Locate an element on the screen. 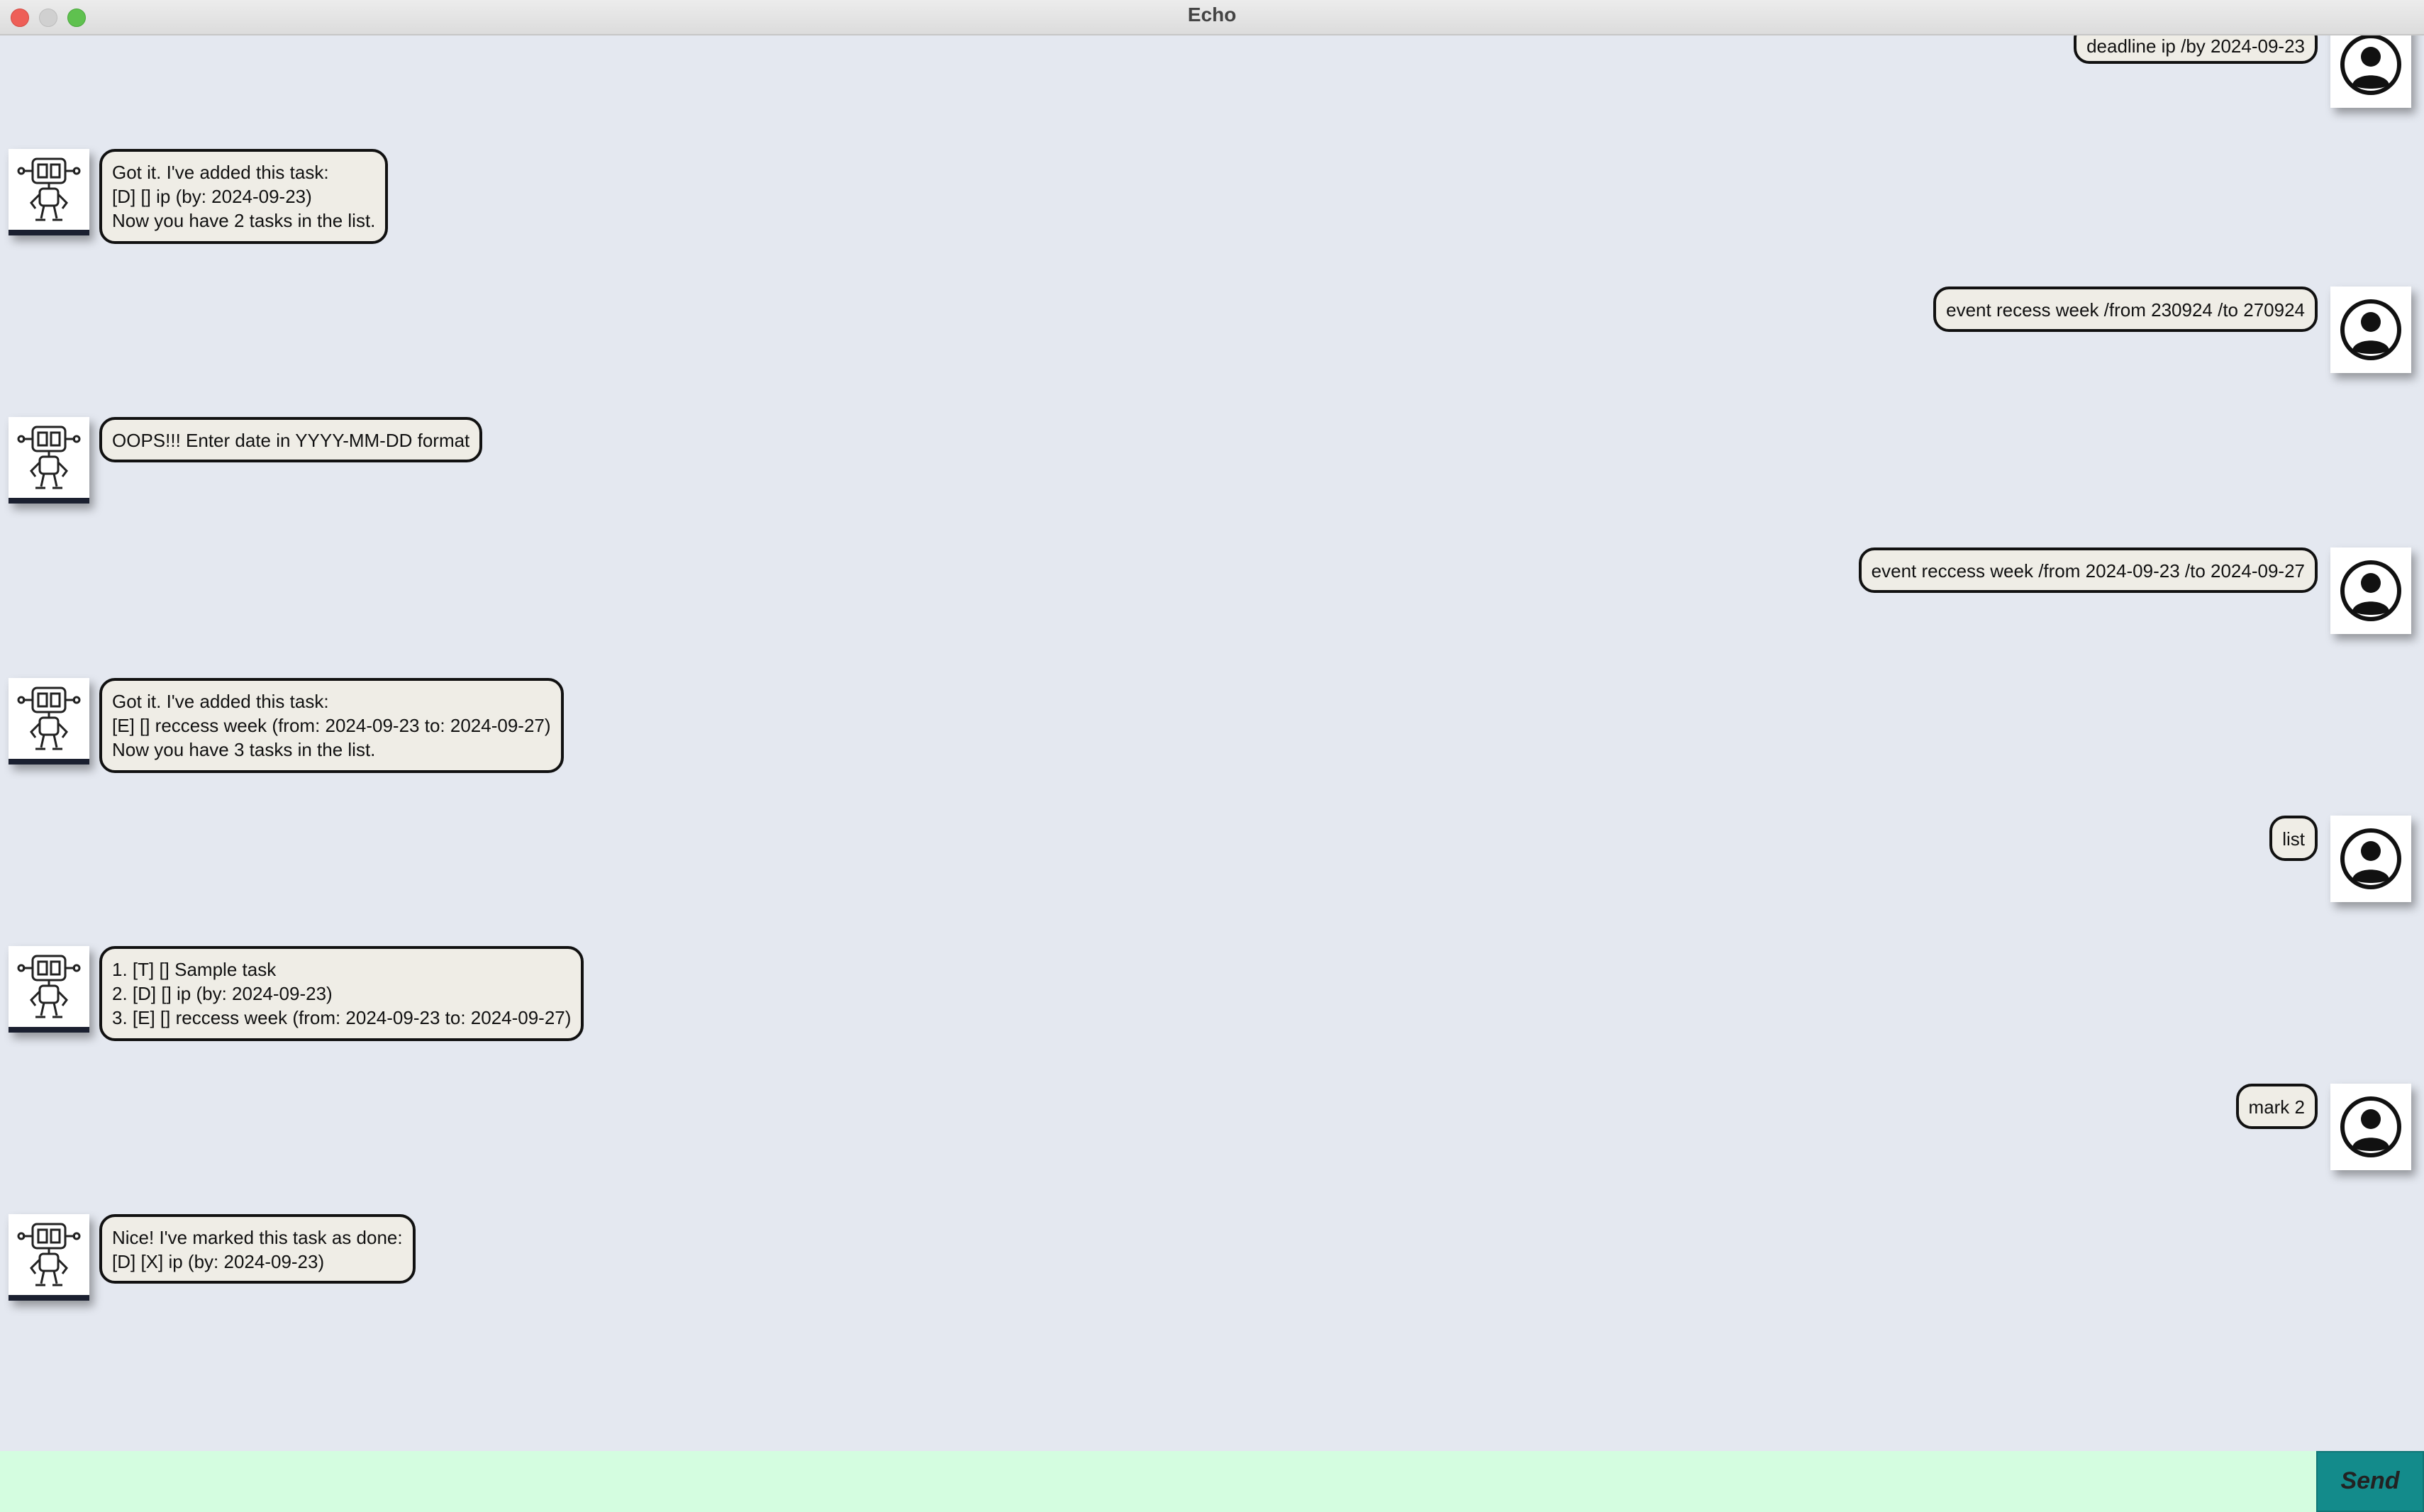  title-bar: Echo is located at coordinates (1212, 17).